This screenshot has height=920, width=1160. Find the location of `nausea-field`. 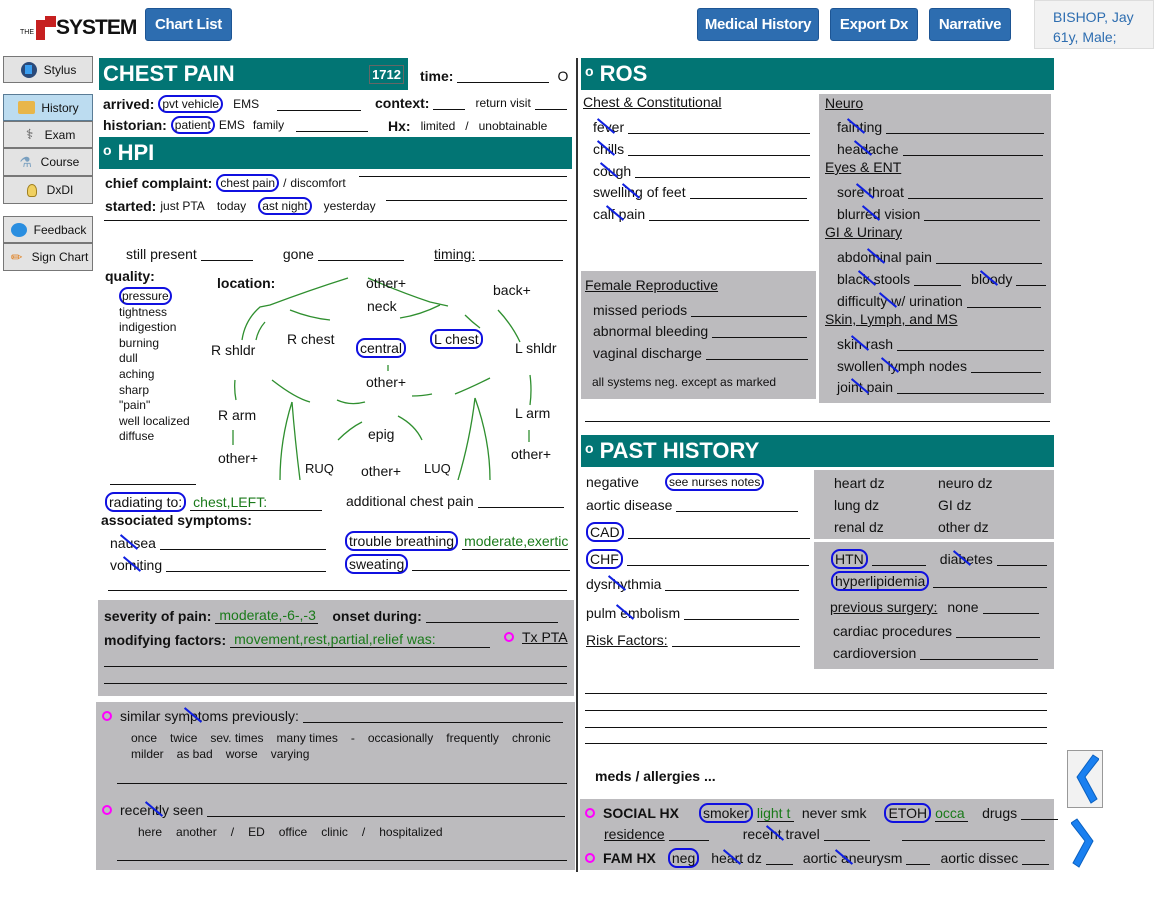

nausea-field is located at coordinates (242, 543).